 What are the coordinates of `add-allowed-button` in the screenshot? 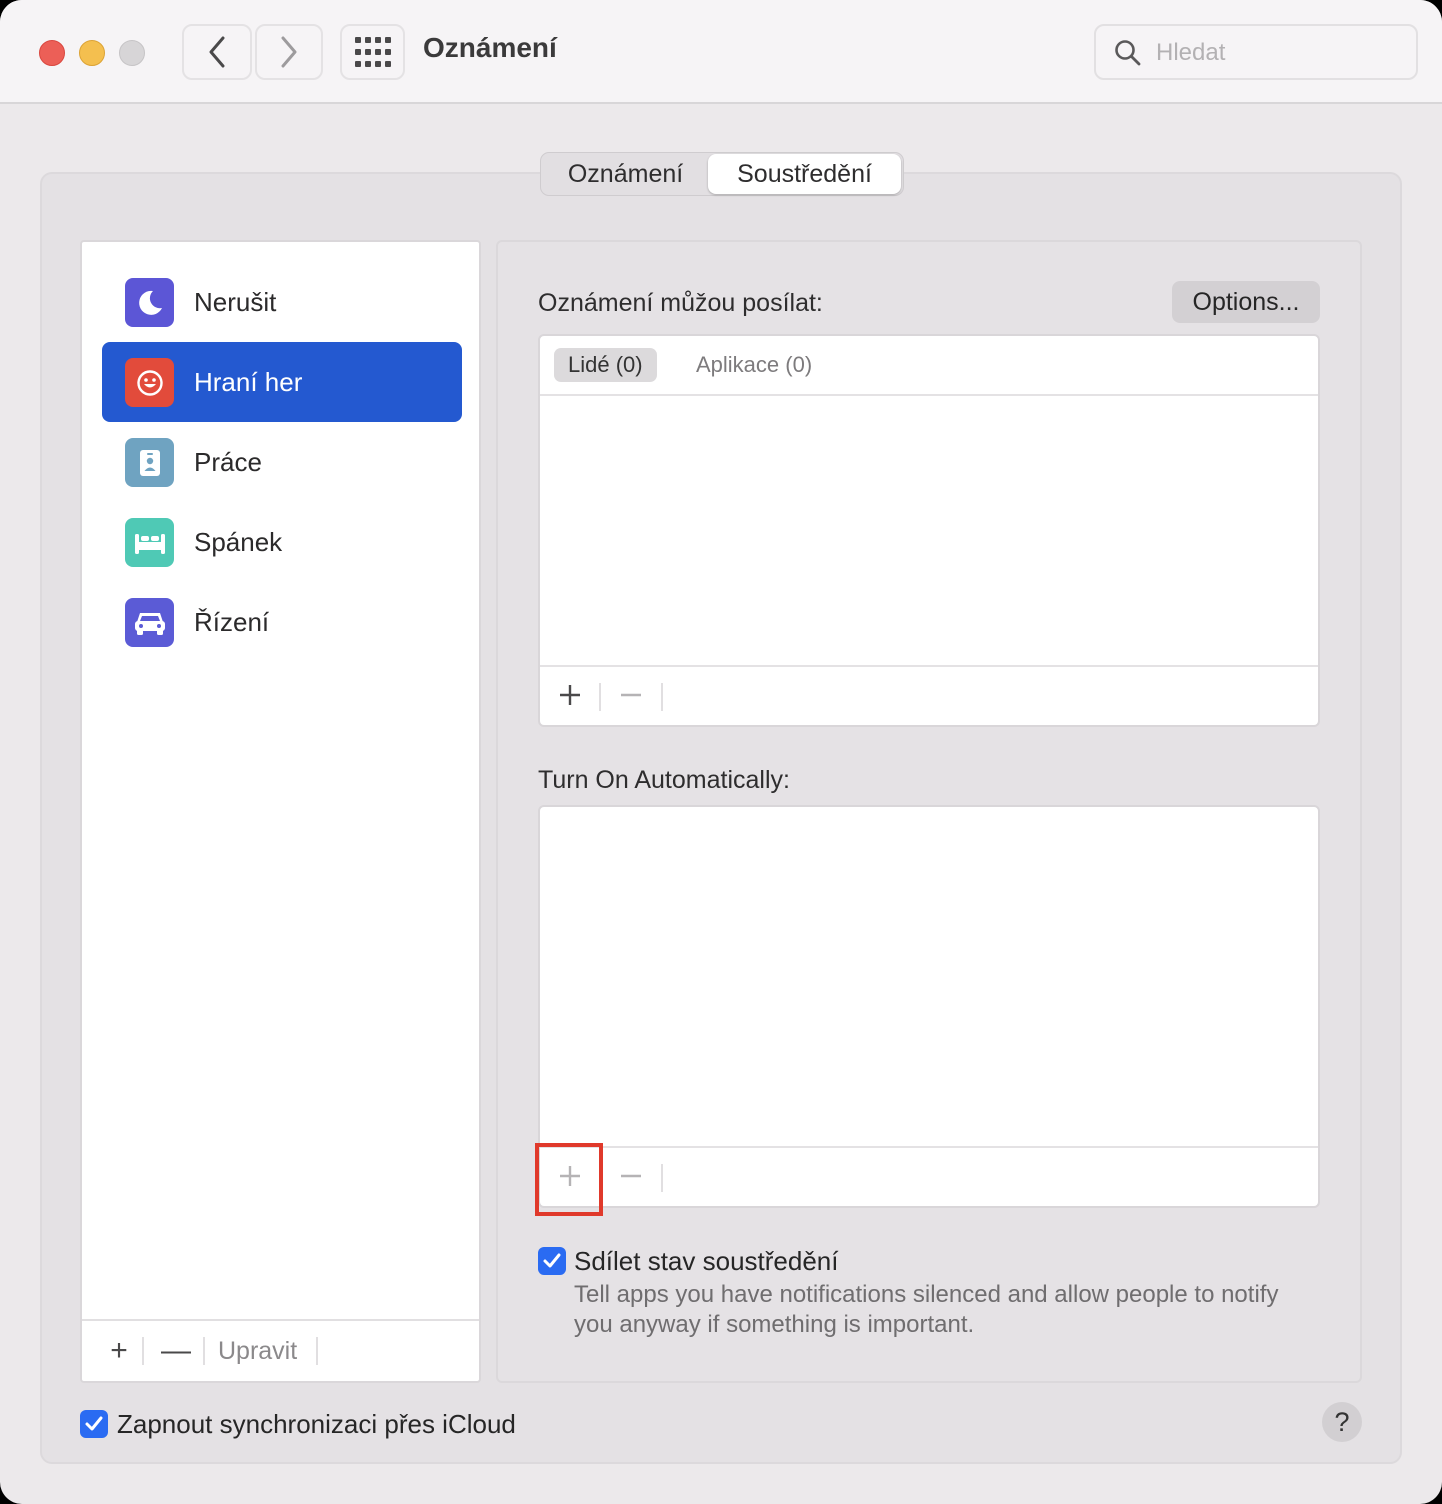 It's located at (570, 695).